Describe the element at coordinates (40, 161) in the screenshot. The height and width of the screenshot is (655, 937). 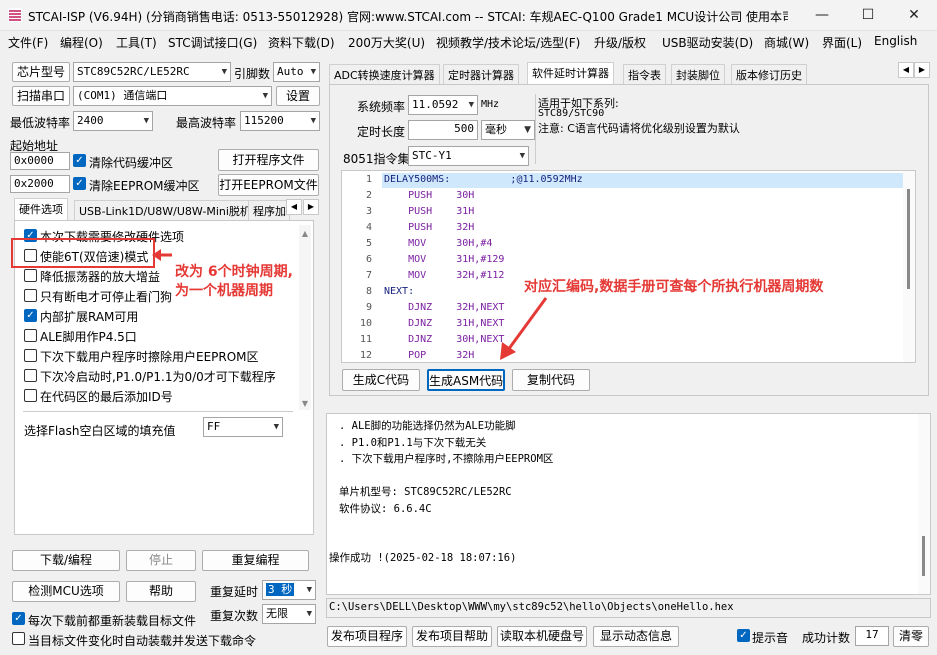
I see `code-address-input: 0x0000` at that location.